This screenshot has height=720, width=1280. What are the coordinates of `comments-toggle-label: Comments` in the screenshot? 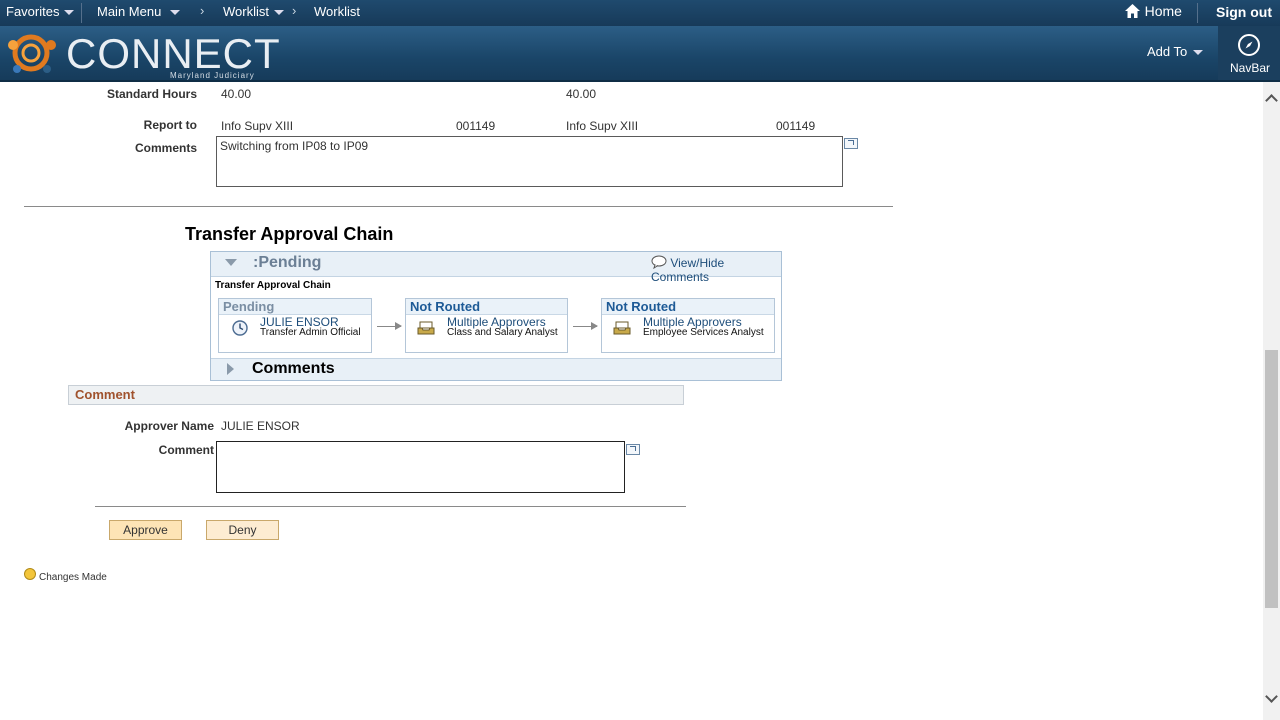 It's located at (293, 368).